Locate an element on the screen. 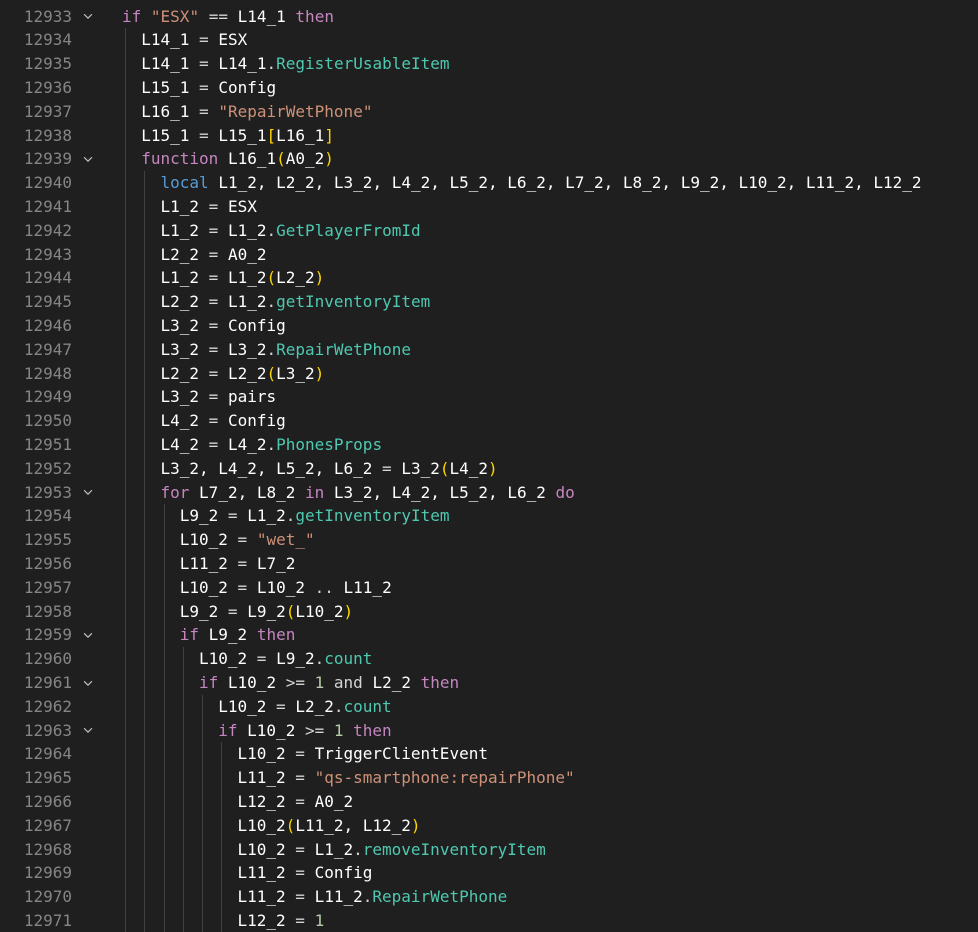  line-number: 12956 is located at coordinates (47, 563).